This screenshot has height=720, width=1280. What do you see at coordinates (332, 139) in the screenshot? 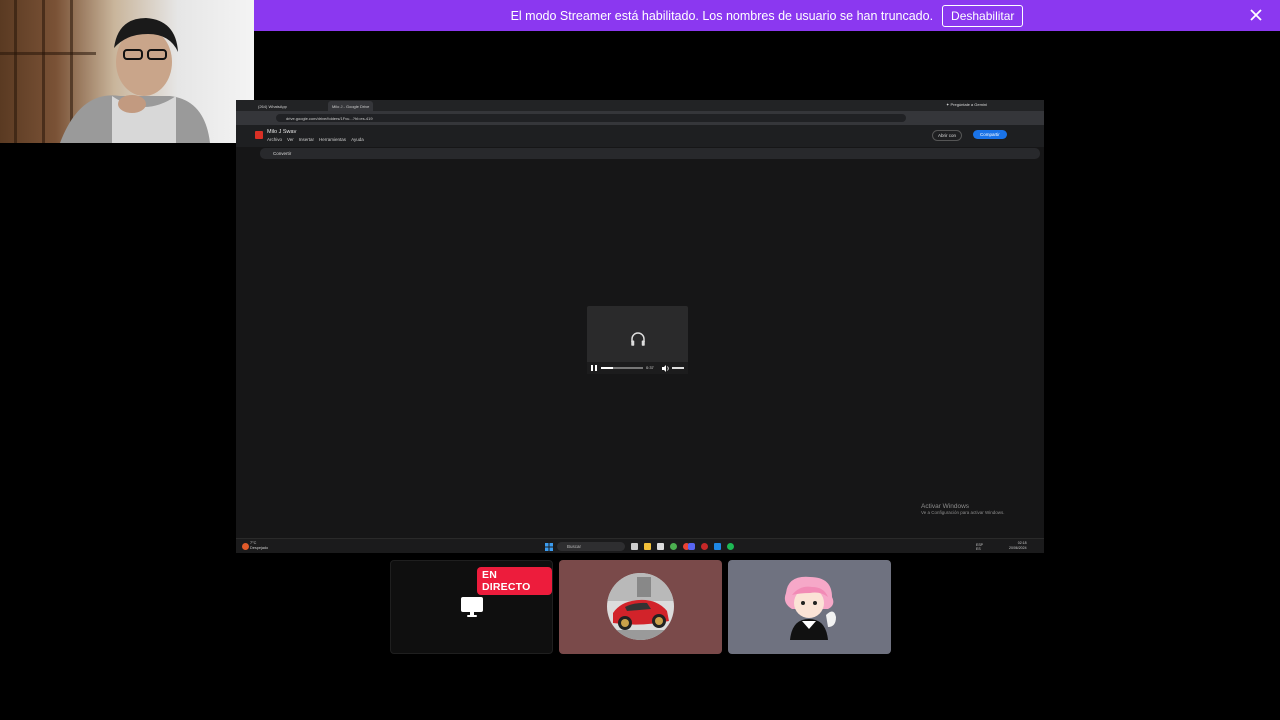
I see `menu-item-herramientas: Herramientas` at bounding box center [332, 139].